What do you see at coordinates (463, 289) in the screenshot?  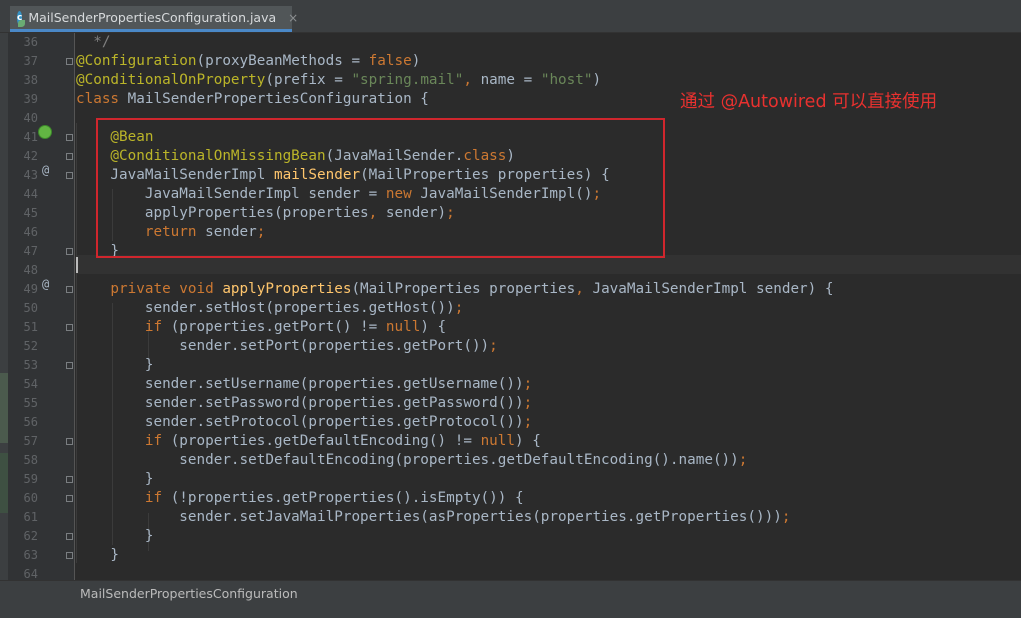 I see `code-token: (MailProperties properties` at bounding box center [463, 289].